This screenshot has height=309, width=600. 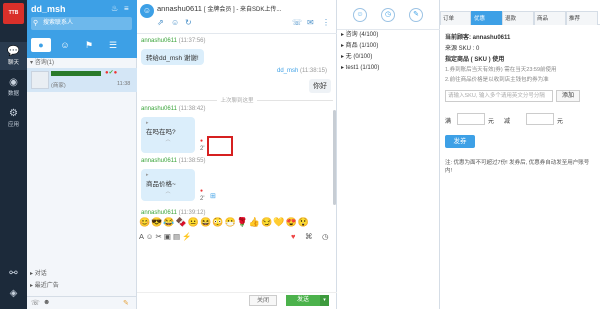 I want to click on contacts-icon: ☻, so click(x=46, y=302).